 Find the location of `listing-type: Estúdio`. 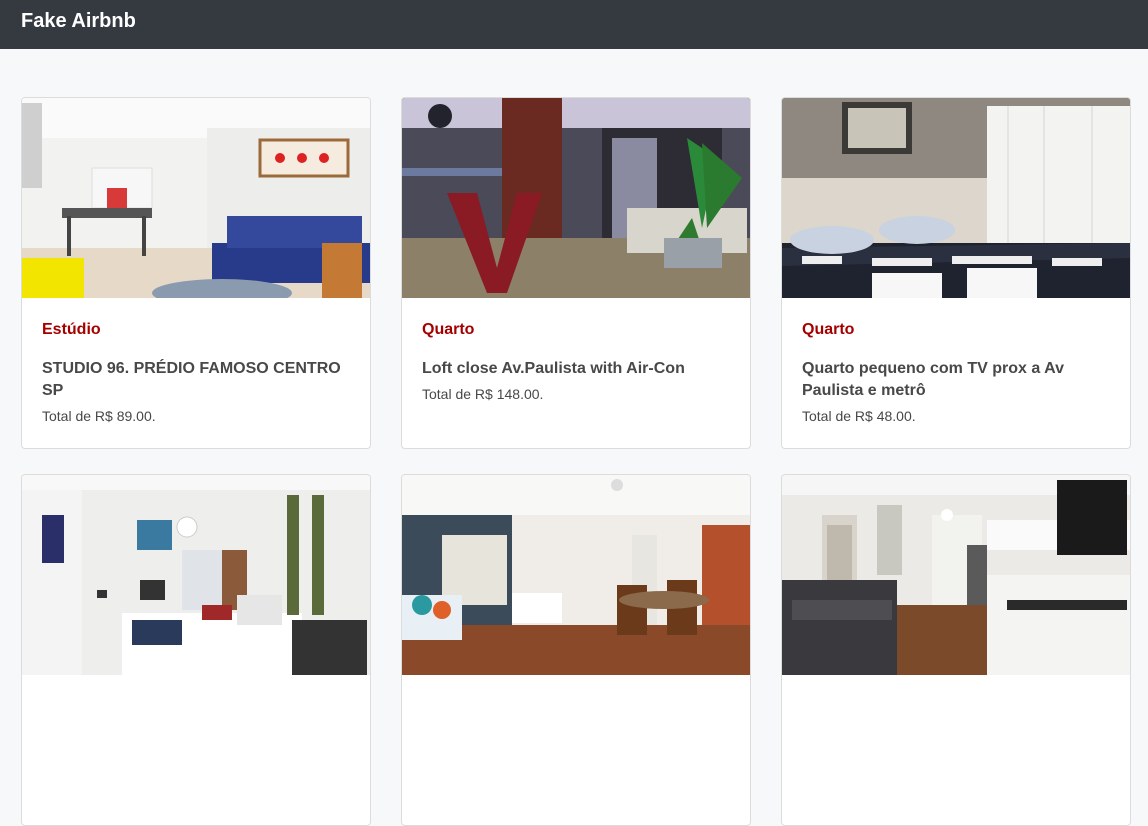

listing-type: Estúdio is located at coordinates (71, 329).